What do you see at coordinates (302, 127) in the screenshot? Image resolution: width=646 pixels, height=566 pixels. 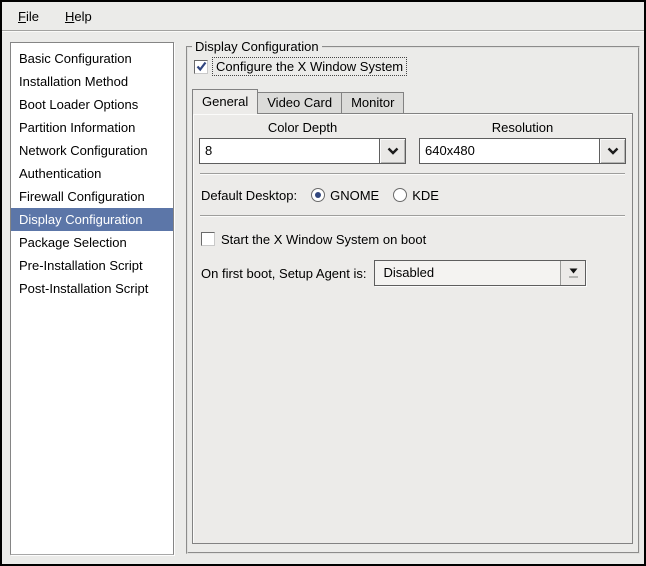 I see `color-depth-label: Color Depth` at bounding box center [302, 127].